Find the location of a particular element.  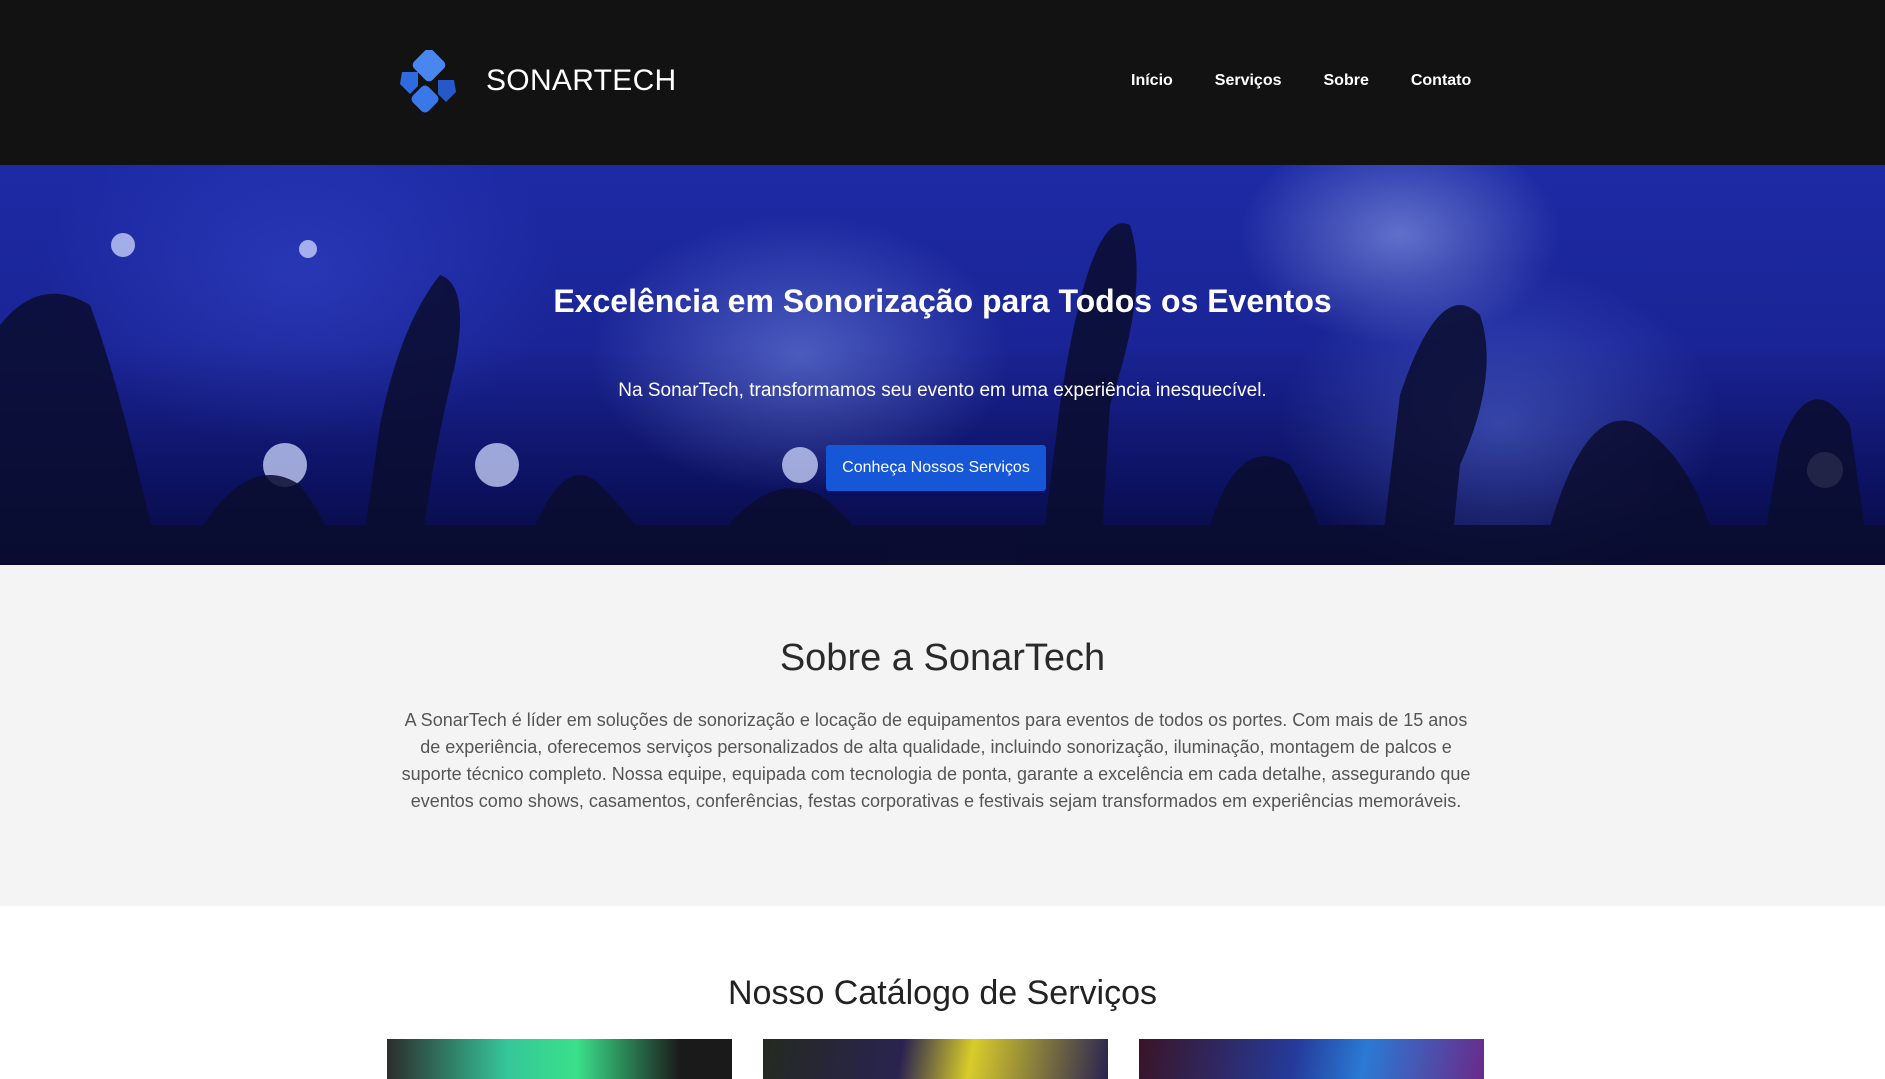

nav-link-servicos: Serviços is located at coordinates (1248, 81).